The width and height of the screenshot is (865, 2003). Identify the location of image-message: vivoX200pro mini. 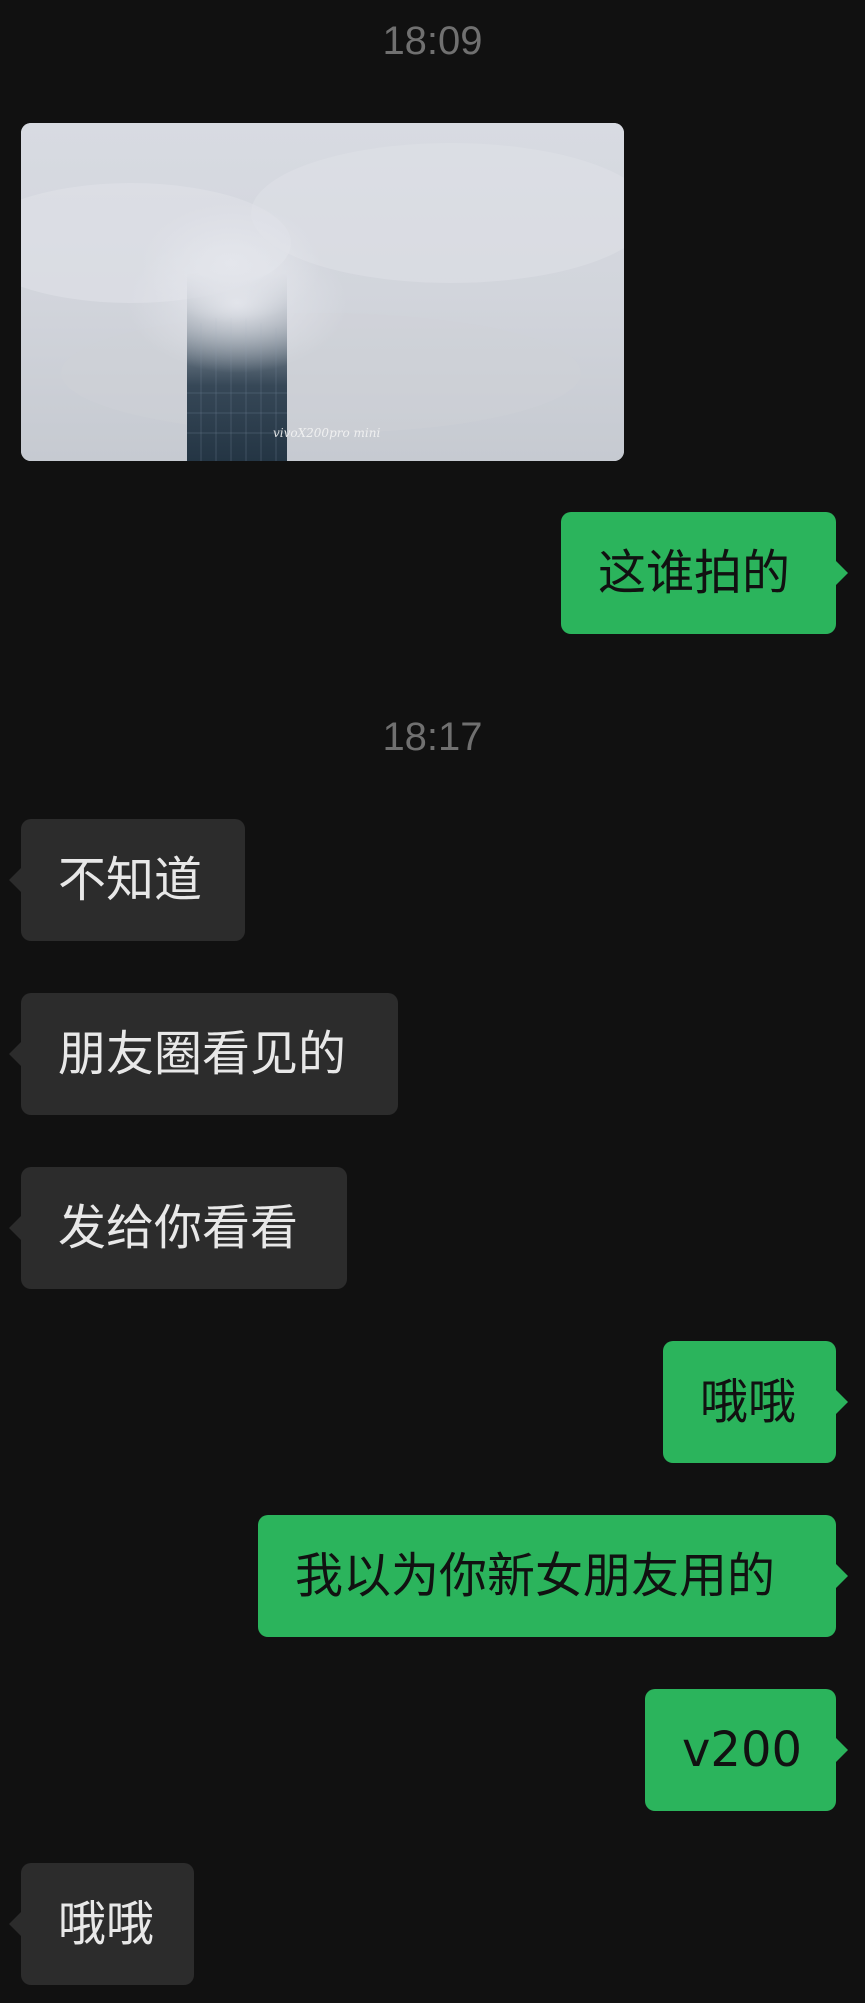
(322, 292).